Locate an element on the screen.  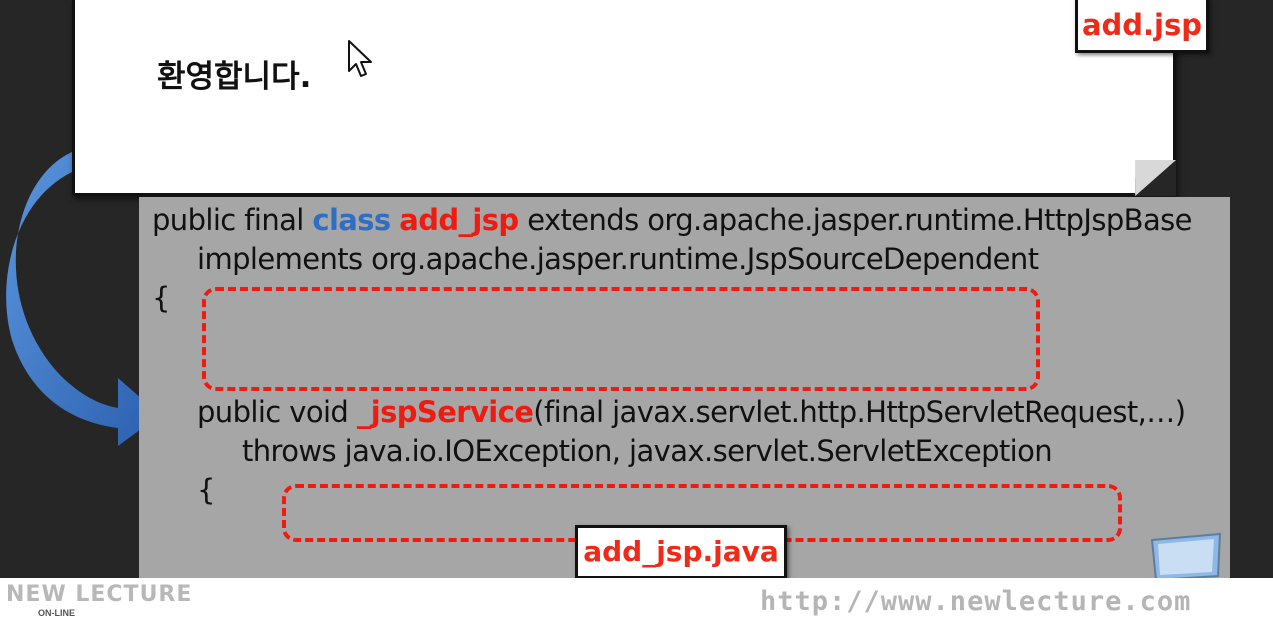
code-text: public void is located at coordinates (277, 412).